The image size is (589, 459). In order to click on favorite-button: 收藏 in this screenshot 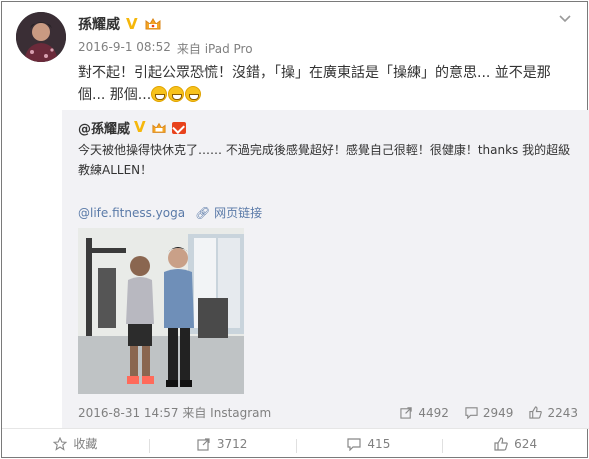, I will do `click(75, 443)`.